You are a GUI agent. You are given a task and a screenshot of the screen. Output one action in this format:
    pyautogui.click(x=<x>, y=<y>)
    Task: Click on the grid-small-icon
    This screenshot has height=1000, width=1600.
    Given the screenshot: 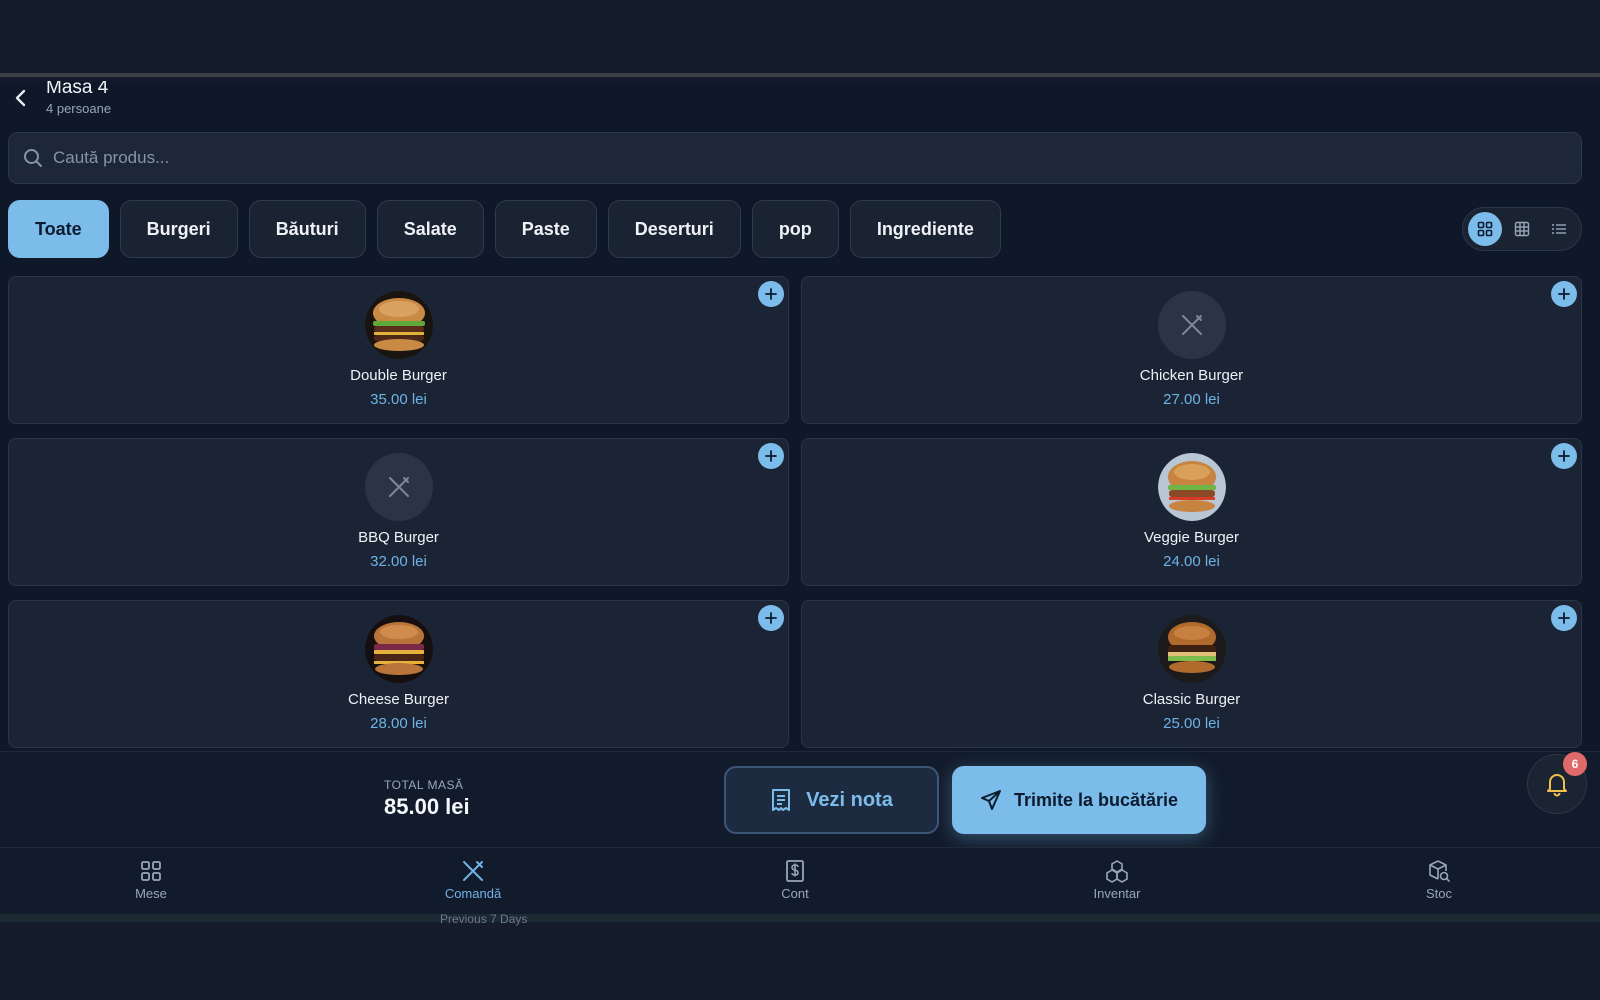 What is the action you would take?
    pyautogui.click(x=1522, y=229)
    